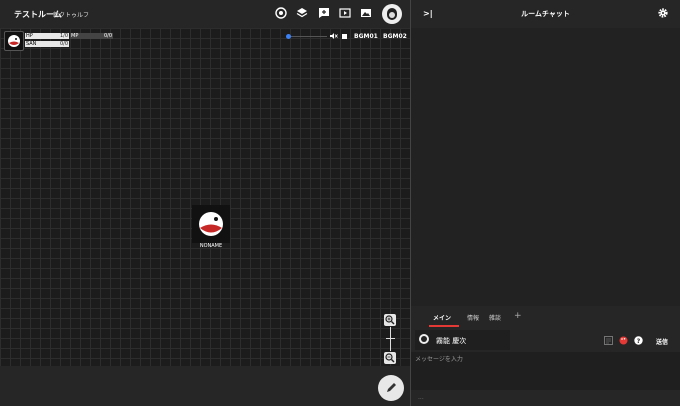 The height and width of the screenshot is (406, 680). I want to click on image-icon, so click(366, 13).